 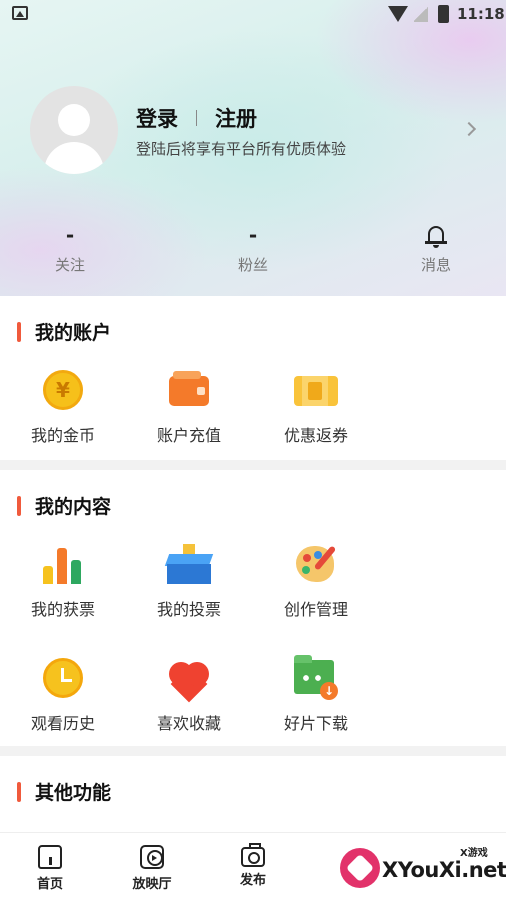 What do you see at coordinates (398, 14) in the screenshot?
I see `wifi-icon` at bounding box center [398, 14].